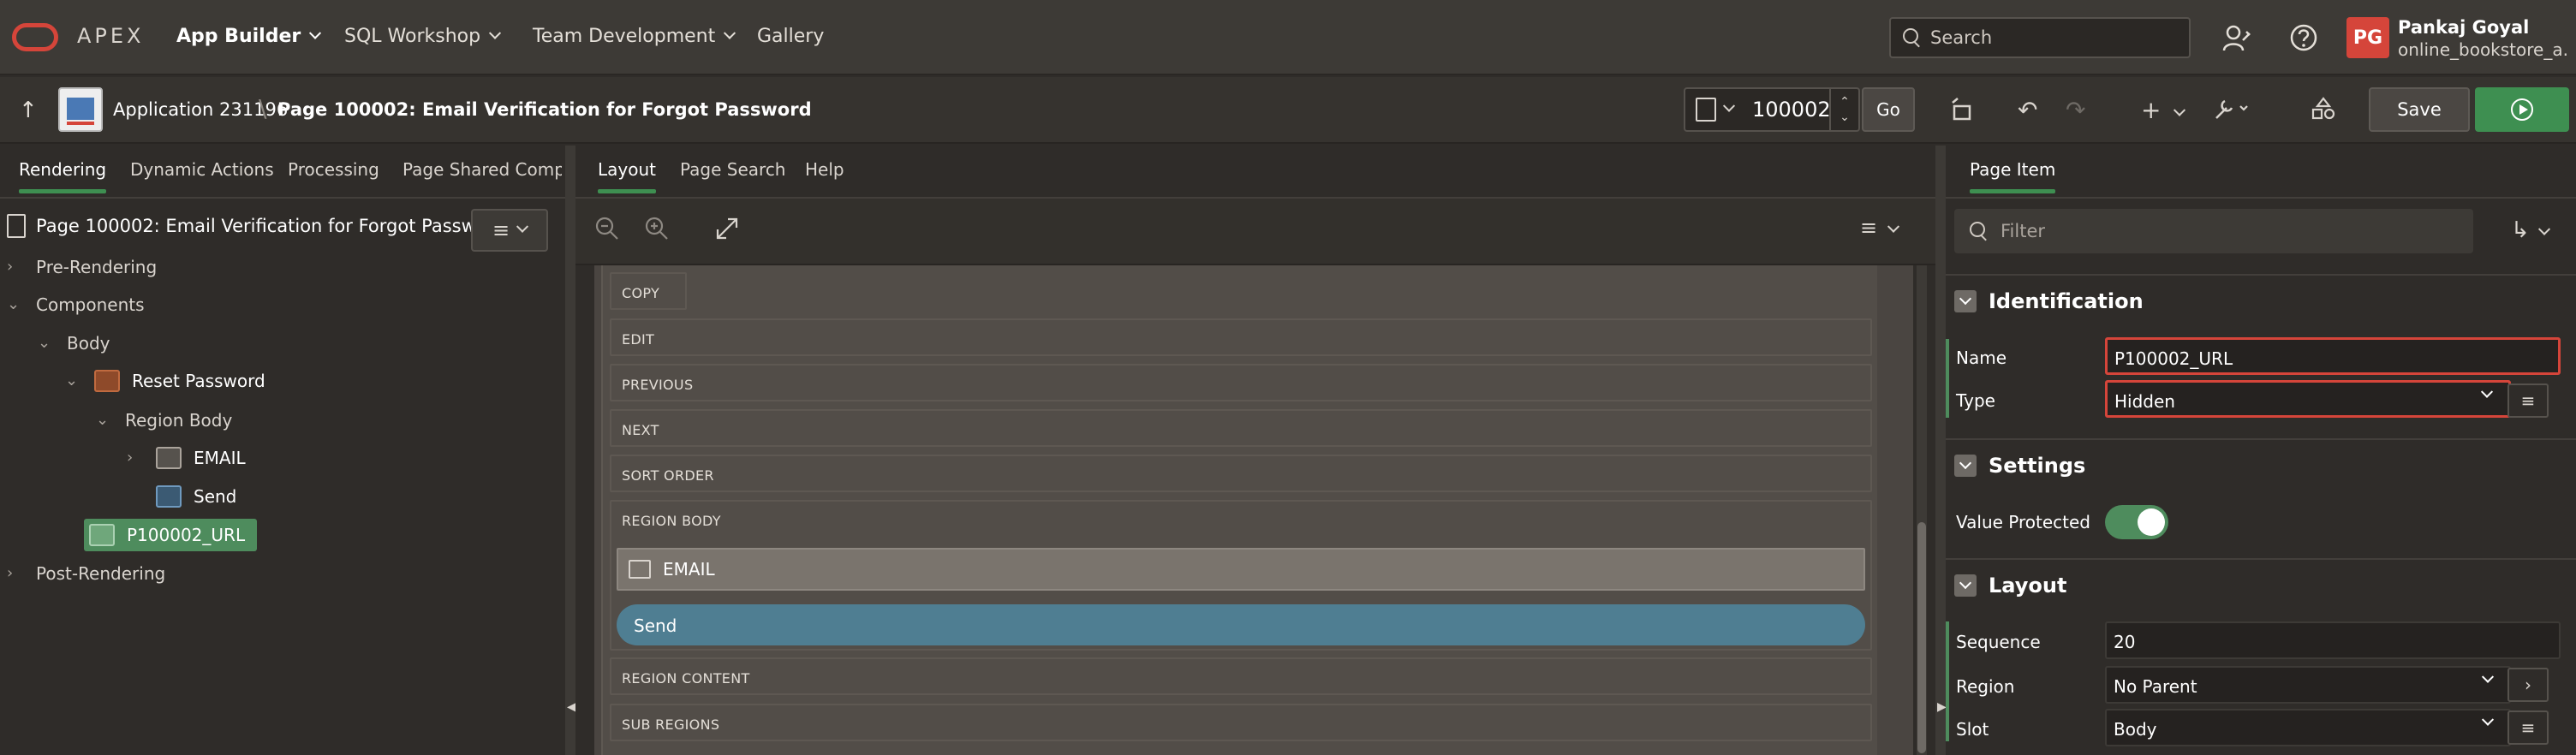 Image resolution: width=2576 pixels, height=755 pixels. What do you see at coordinates (1879, 228) in the screenshot?
I see `layout-menu-icon: ≡` at bounding box center [1879, 228].